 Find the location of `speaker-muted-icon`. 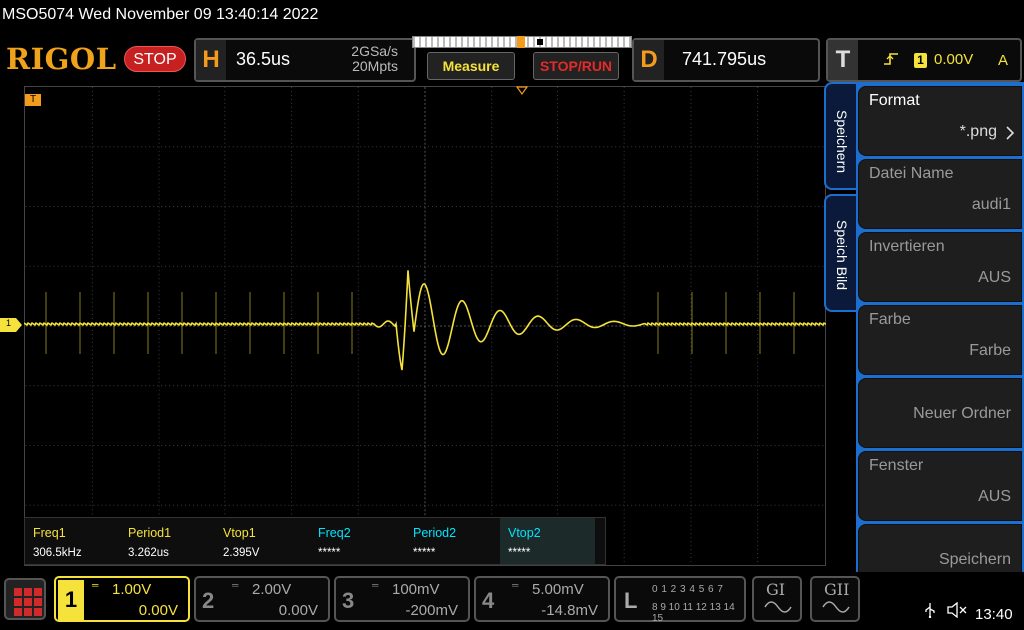

speaker-muted-icon is located at coordinates (957, 611).